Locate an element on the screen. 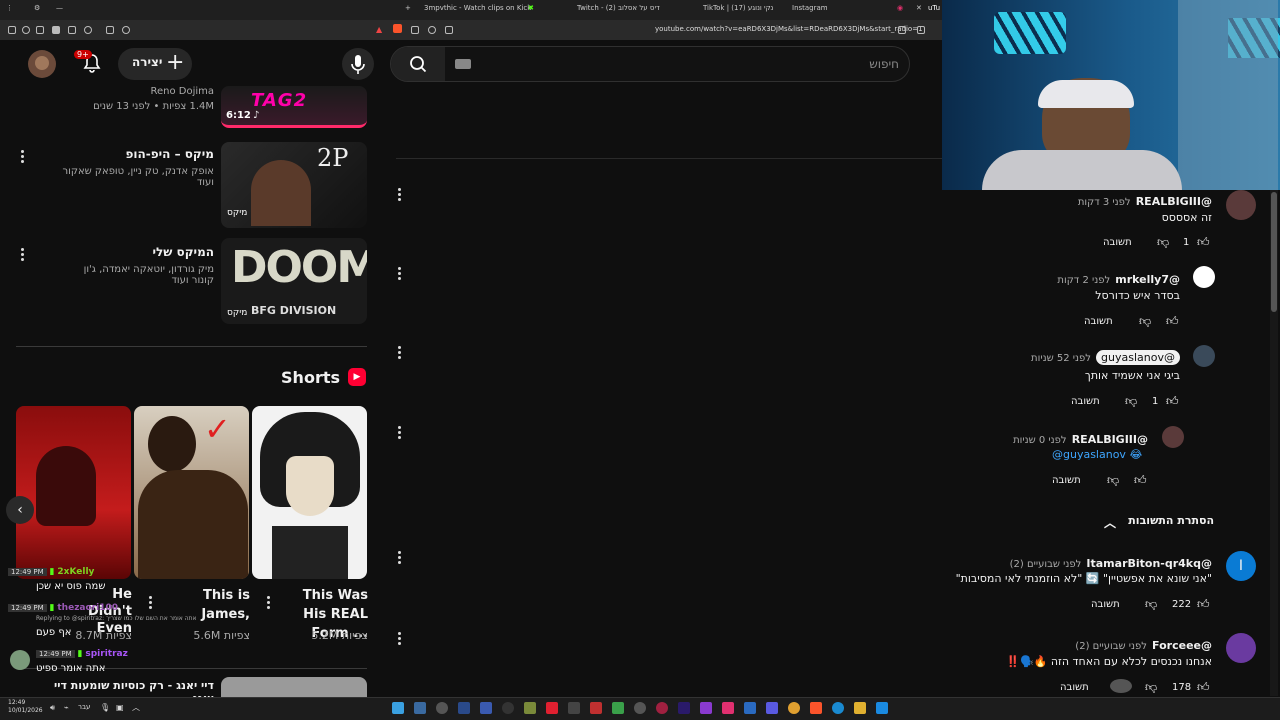  comment-text-mention: @guyaslanov 😂 is located at coordinates (1102, 454).